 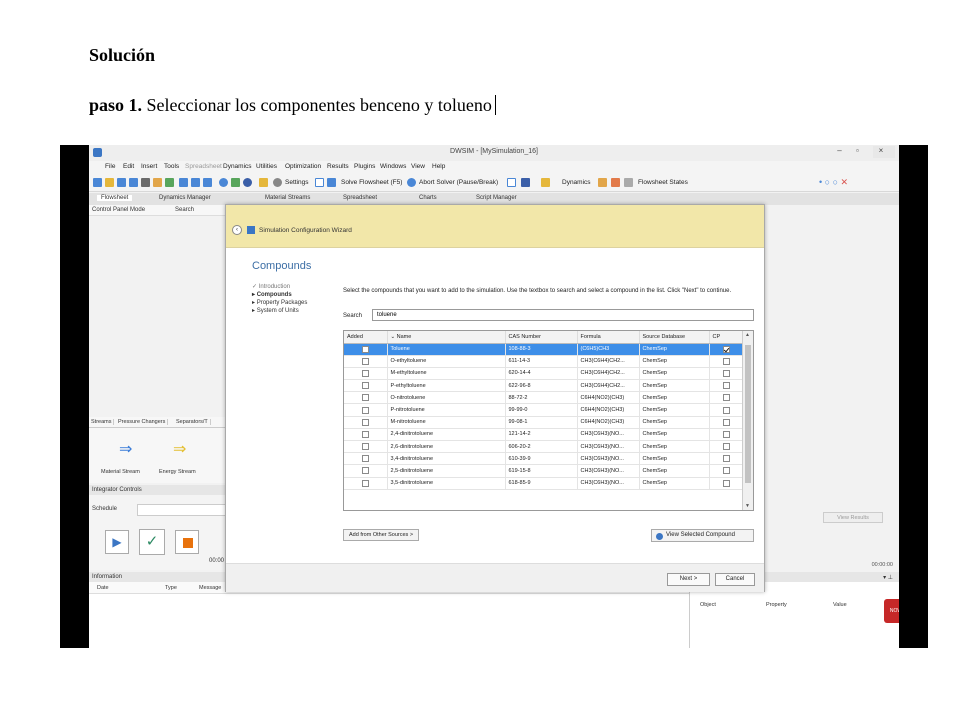 I want to click on menu-optimization: Optimization, so click(x=303, y=166).